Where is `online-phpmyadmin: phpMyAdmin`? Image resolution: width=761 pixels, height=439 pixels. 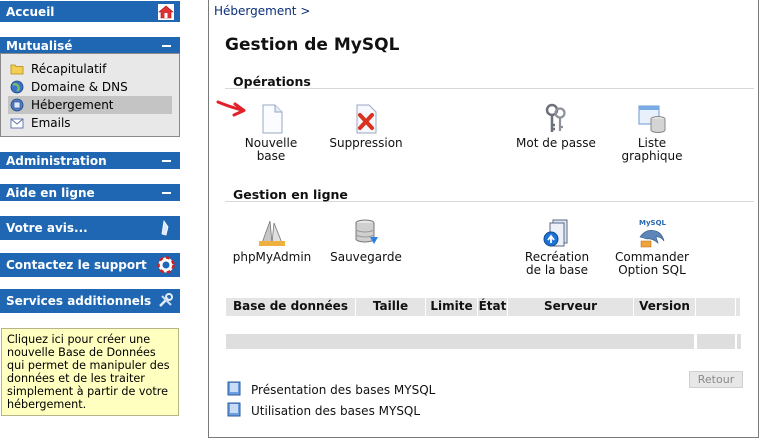
online-phpmyadmin: phpMyAdmin is located at coordinates (272, 241).